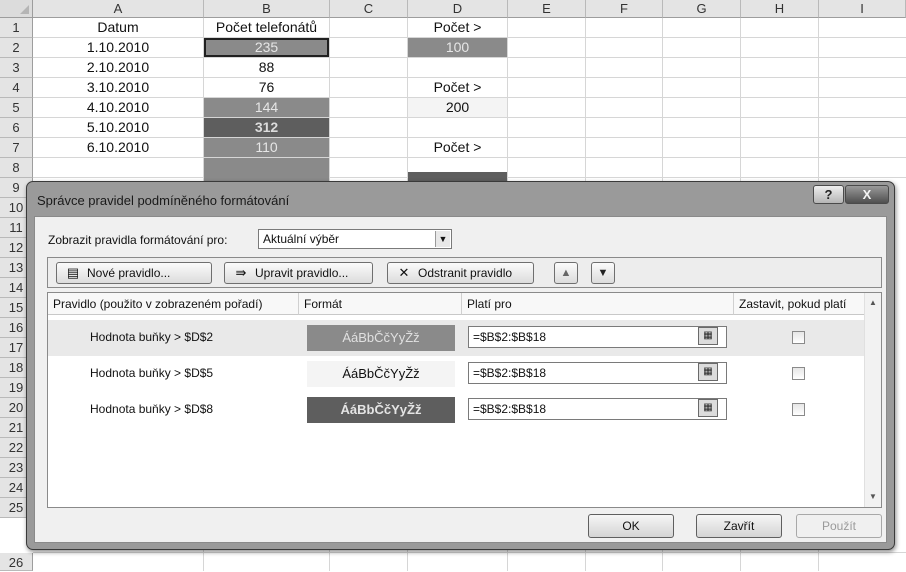 The width and height of the screenshot is (906, 572). I want to click on column-header-c: C, so click(369, 9).